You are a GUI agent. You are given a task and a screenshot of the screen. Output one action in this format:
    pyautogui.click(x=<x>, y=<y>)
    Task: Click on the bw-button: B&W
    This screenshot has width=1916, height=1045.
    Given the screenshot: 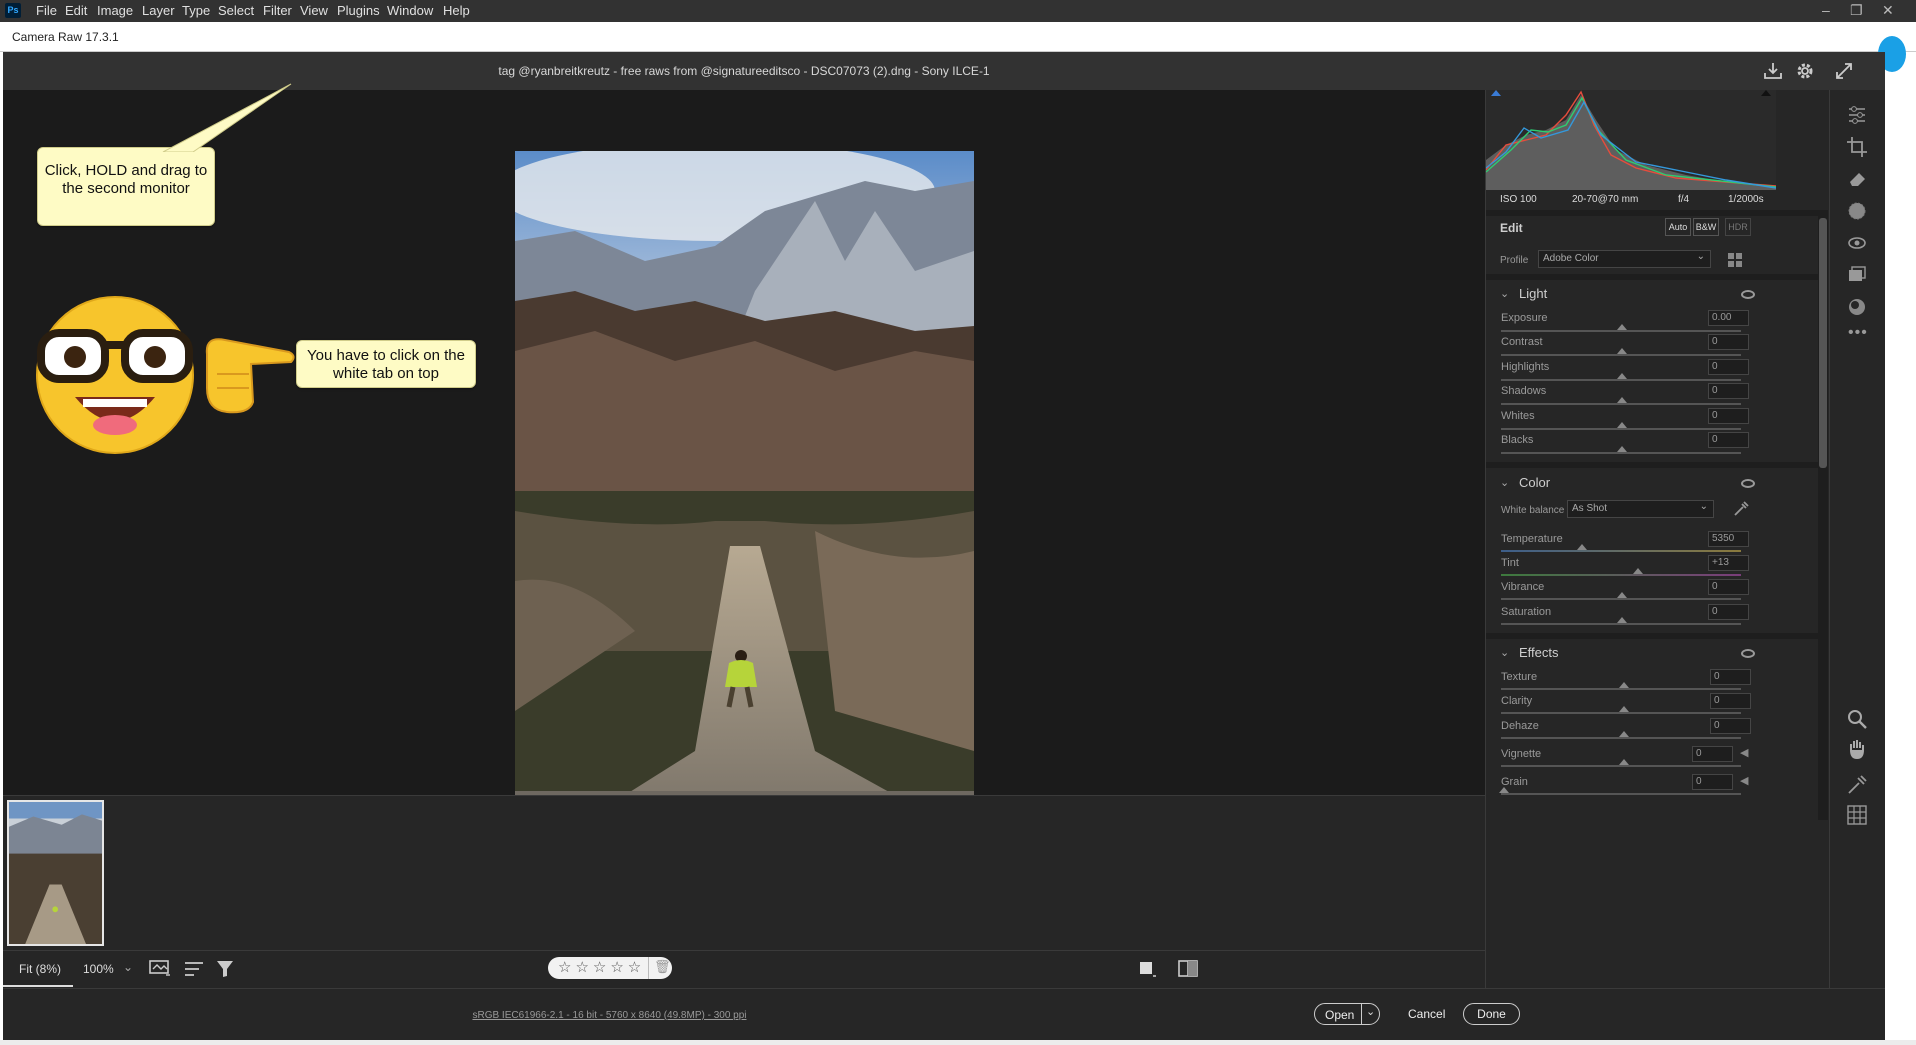 What is the action you would take?
    pyautogui.click(x=1706, y=227)
    